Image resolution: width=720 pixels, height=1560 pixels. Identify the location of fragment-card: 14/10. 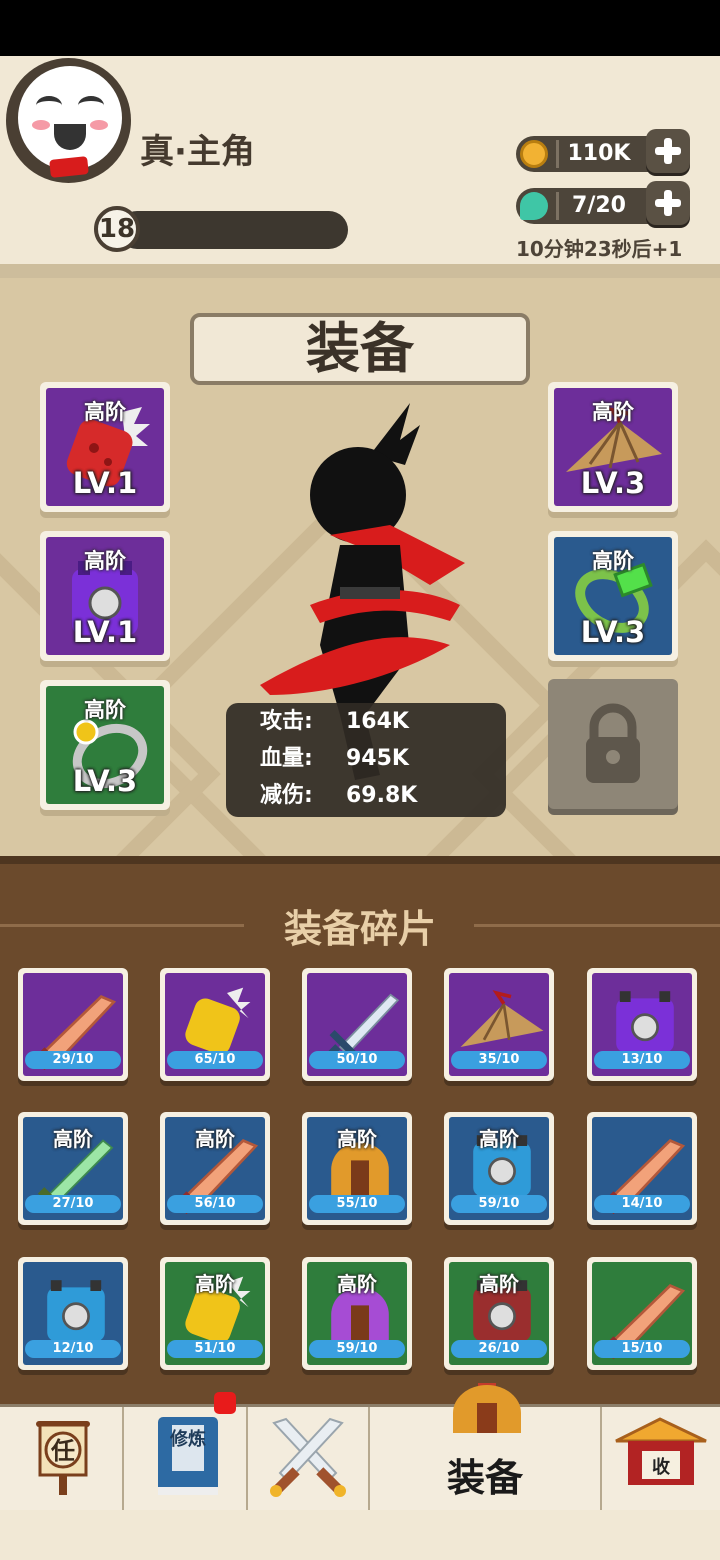
(642, 1168).